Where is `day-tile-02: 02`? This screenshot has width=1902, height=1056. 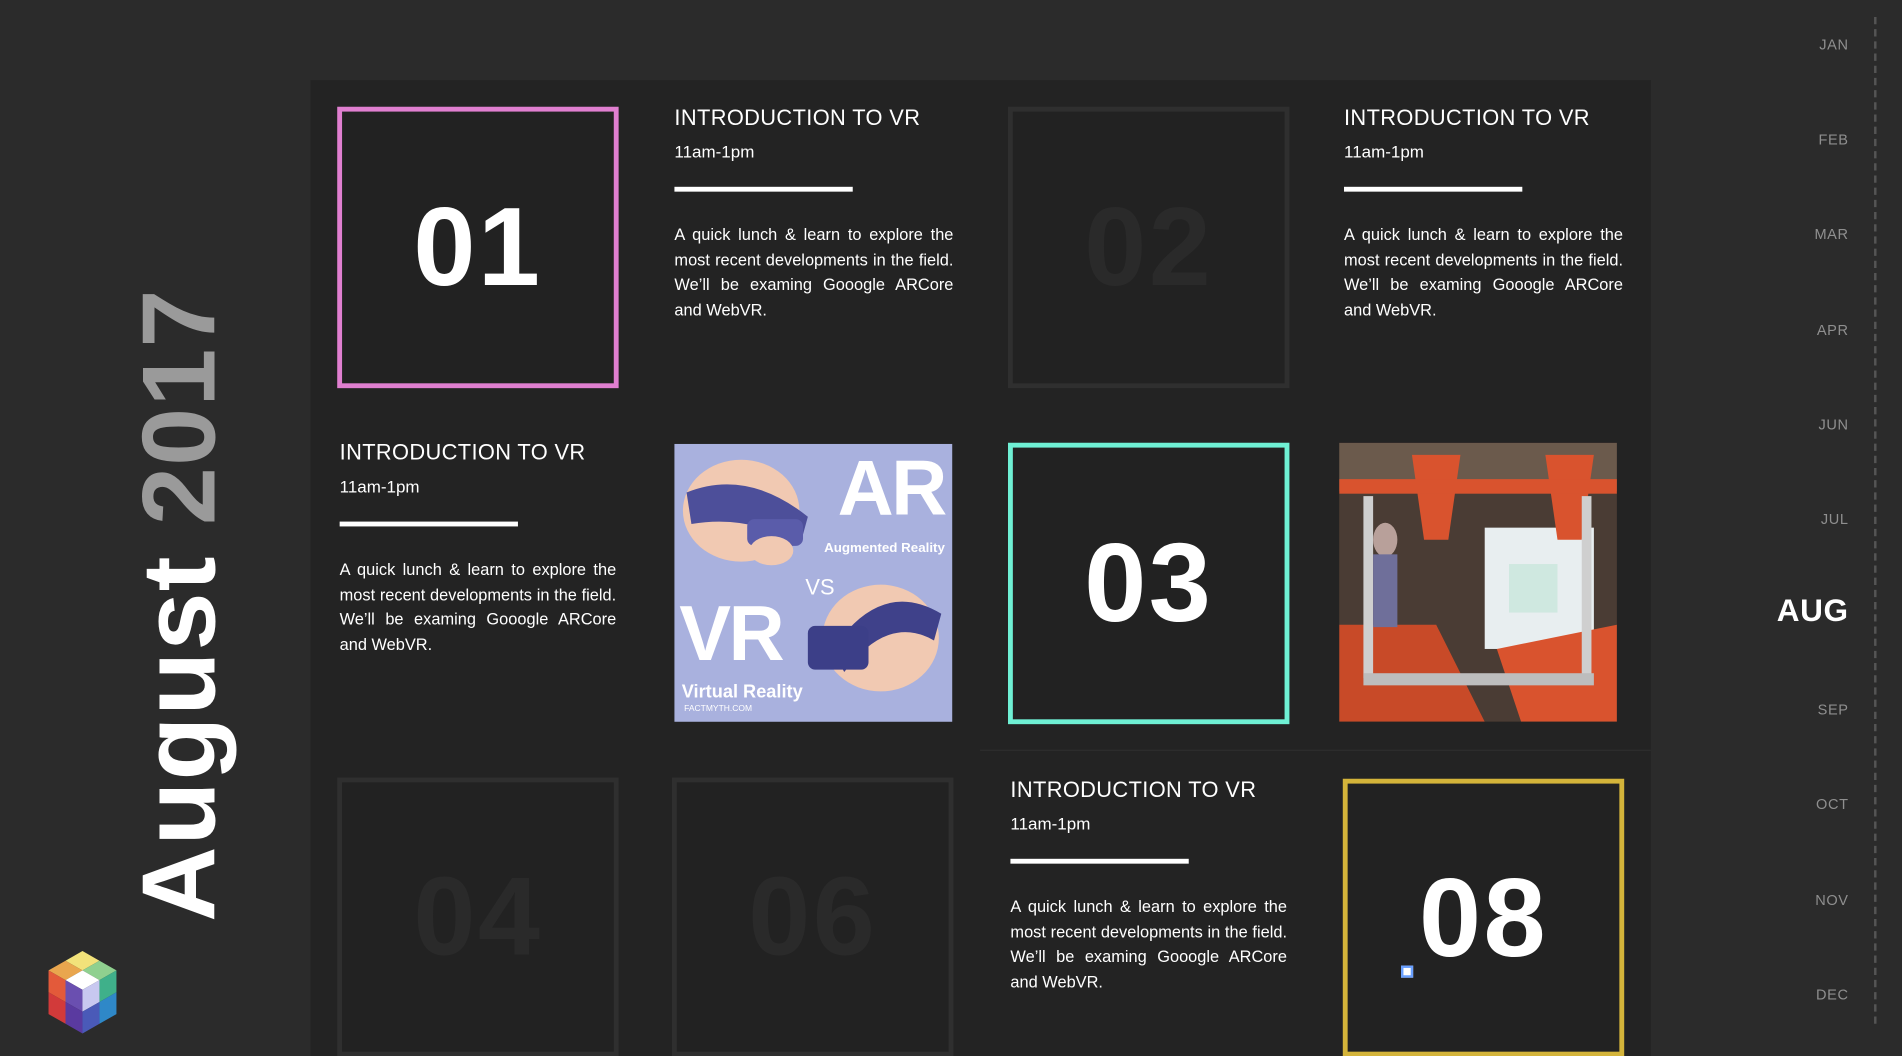
day-tile-02: 02 is located at coordinates (1149, 247).